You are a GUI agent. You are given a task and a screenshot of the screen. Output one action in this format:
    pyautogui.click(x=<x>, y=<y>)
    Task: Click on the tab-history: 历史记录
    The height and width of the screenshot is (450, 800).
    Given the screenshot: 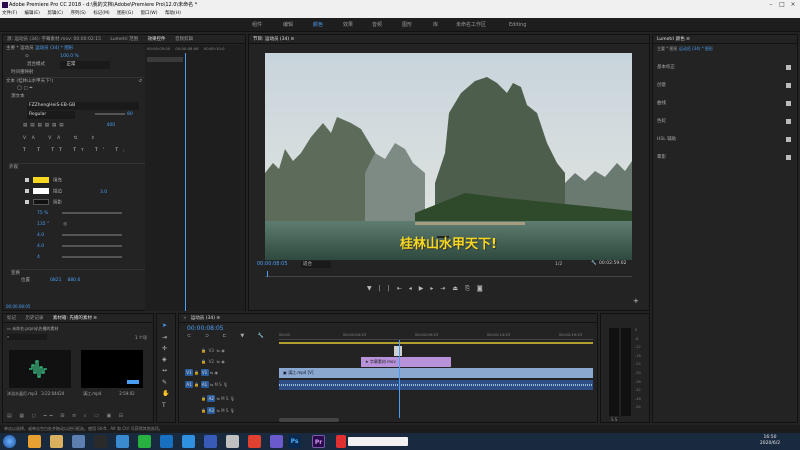 What is the action you would take?
    pyautogui.click(x=34, y=318)
    